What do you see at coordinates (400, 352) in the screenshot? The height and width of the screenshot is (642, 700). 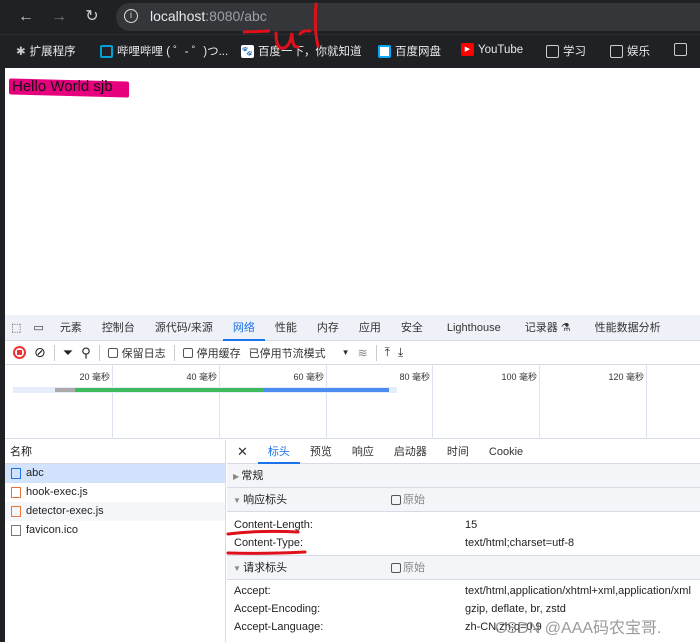 I see `download-icon: ⤓` at bounding box center [400, 352].